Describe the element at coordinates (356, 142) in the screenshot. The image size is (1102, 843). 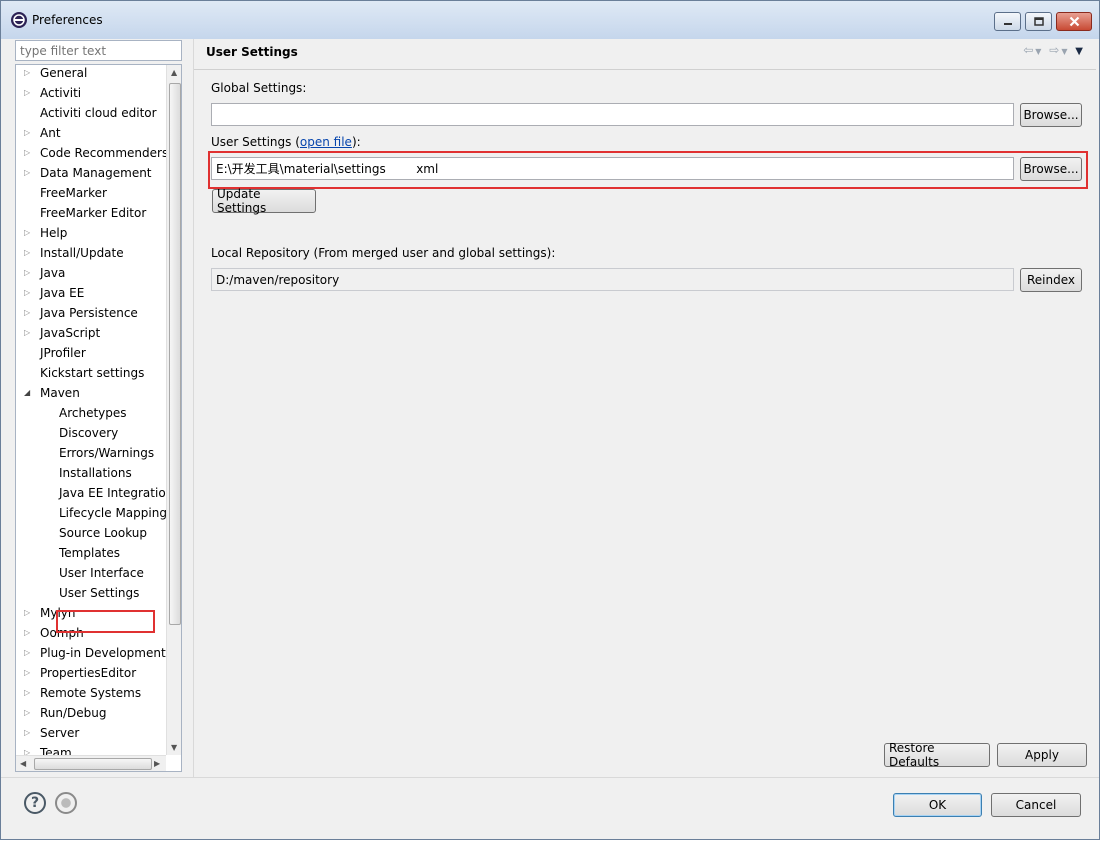
I see `user-settings-label-suffix: ):` at that location.